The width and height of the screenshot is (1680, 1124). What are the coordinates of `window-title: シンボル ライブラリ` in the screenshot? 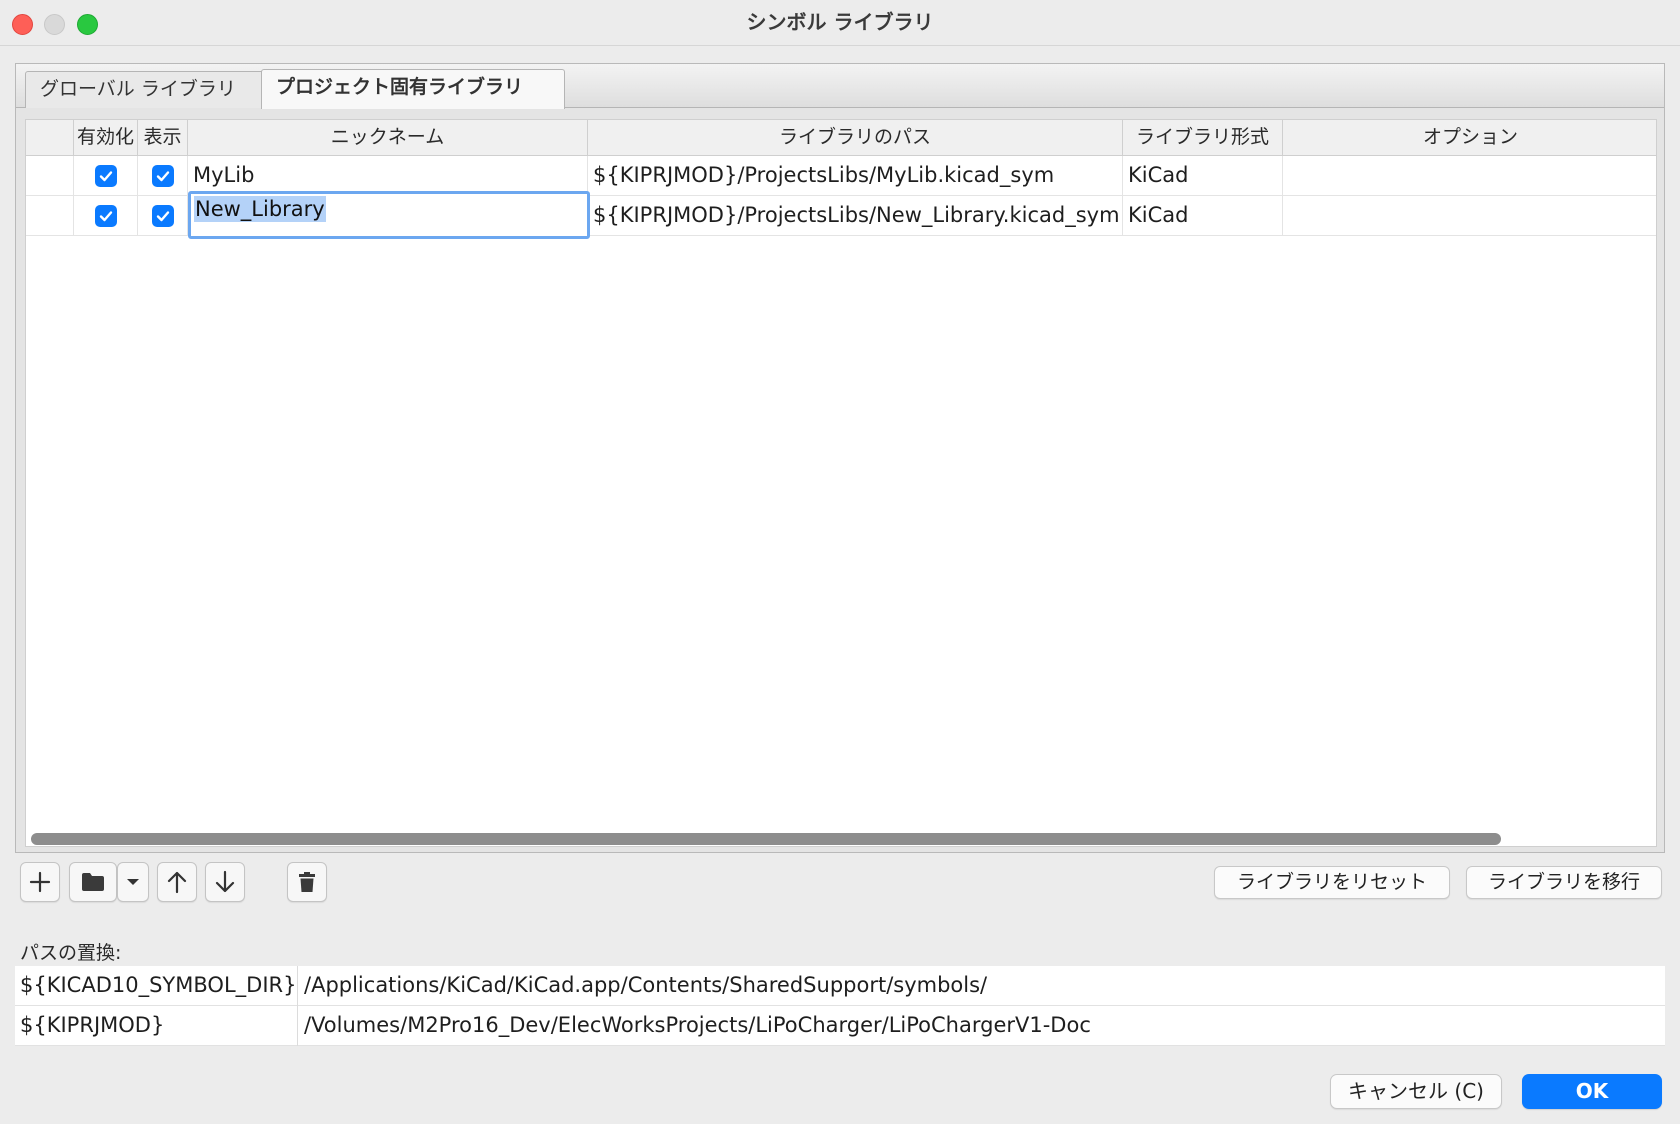 It's located at (840, 22).